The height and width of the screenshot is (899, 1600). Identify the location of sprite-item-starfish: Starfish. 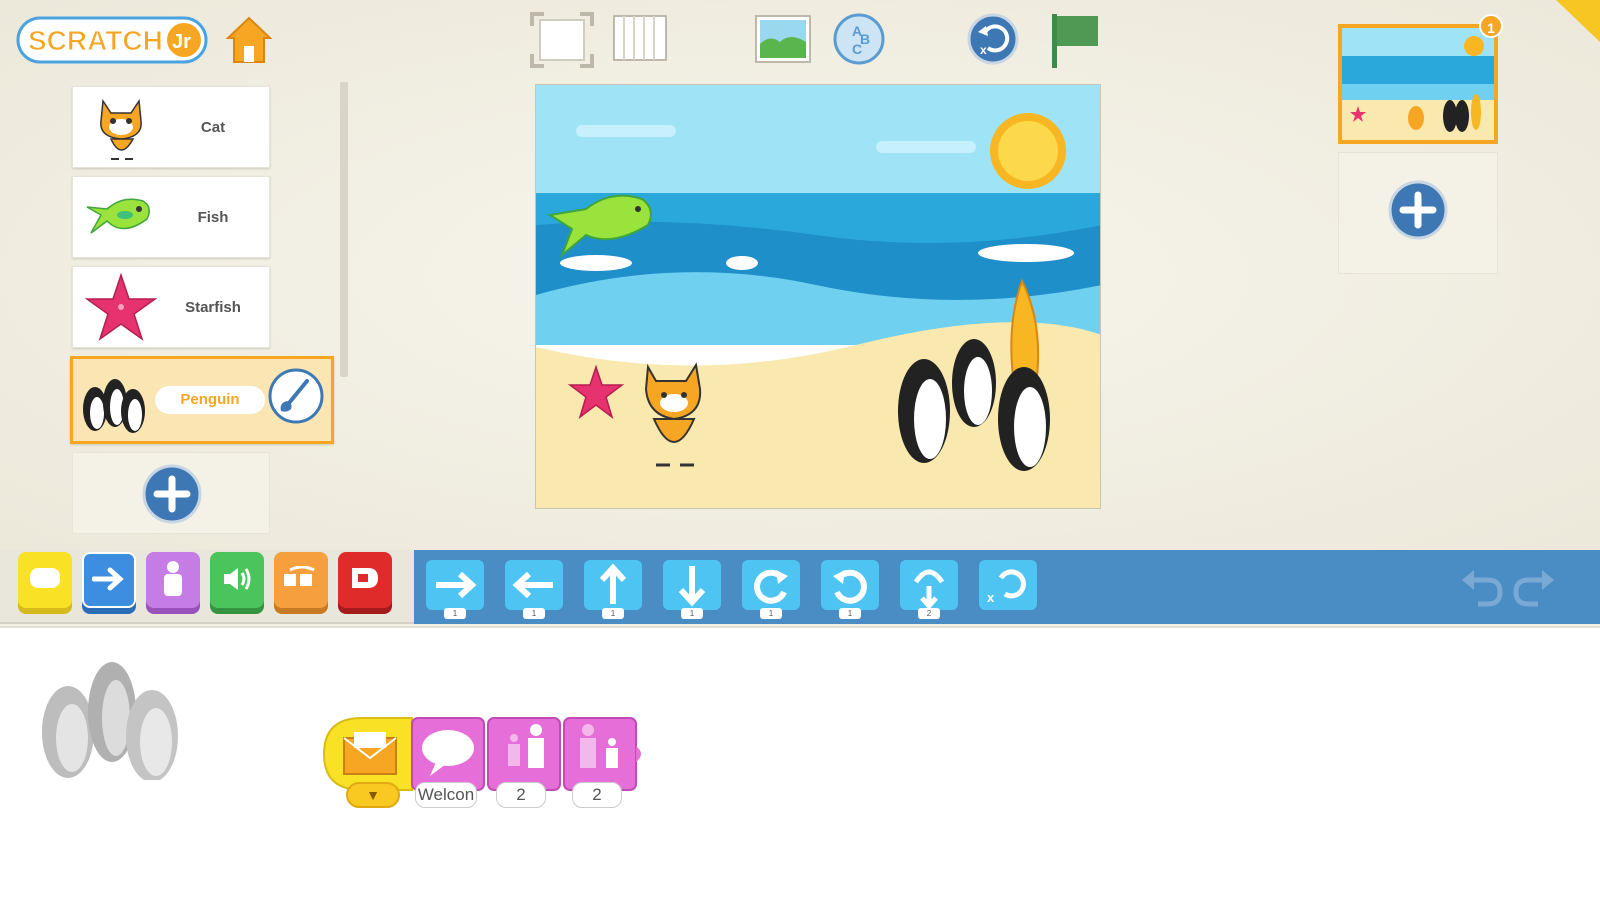
(171, 307).